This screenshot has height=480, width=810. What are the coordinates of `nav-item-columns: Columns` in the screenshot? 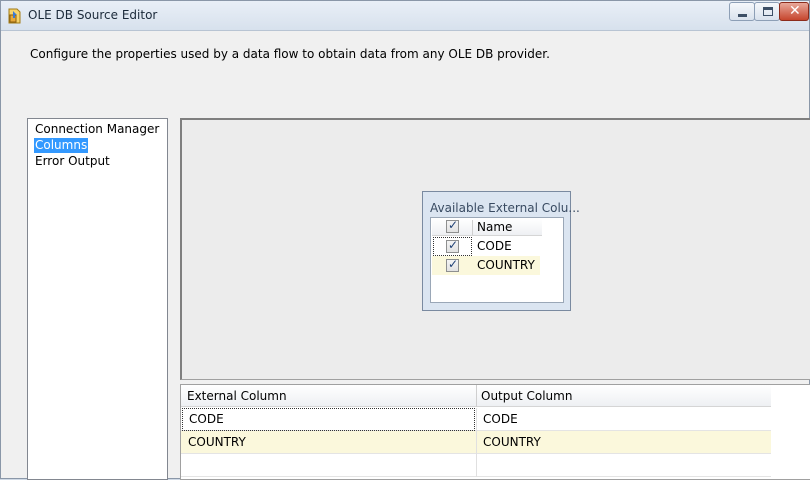 It's located at (61, 145).